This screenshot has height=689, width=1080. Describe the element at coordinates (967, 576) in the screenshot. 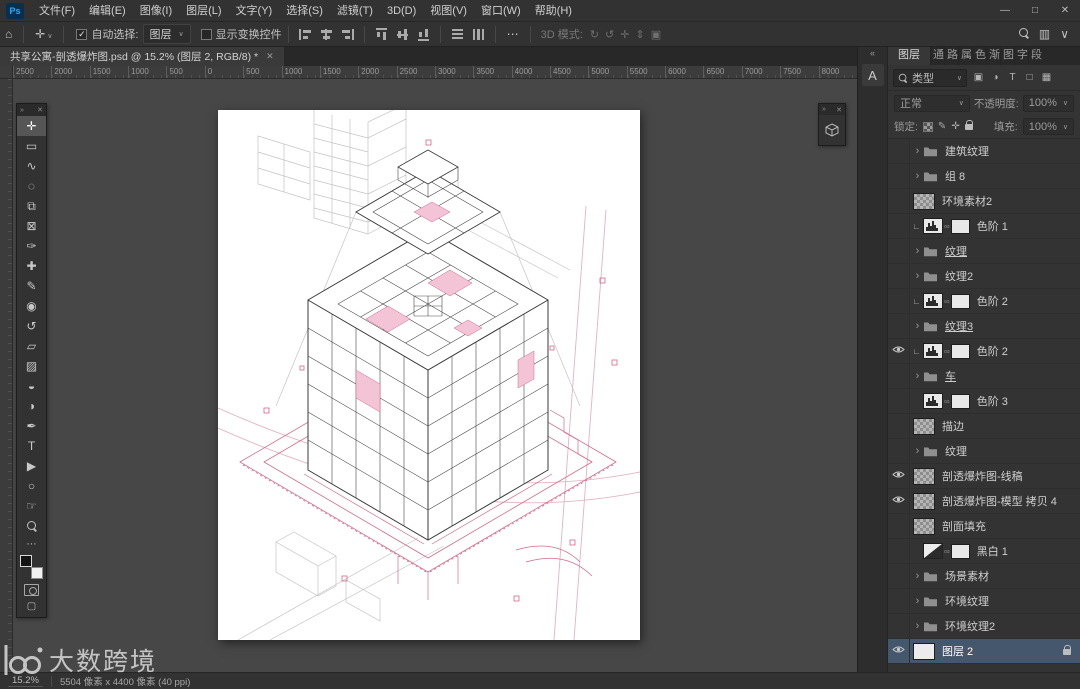

I see `layer-name: 场景素材` at that location.